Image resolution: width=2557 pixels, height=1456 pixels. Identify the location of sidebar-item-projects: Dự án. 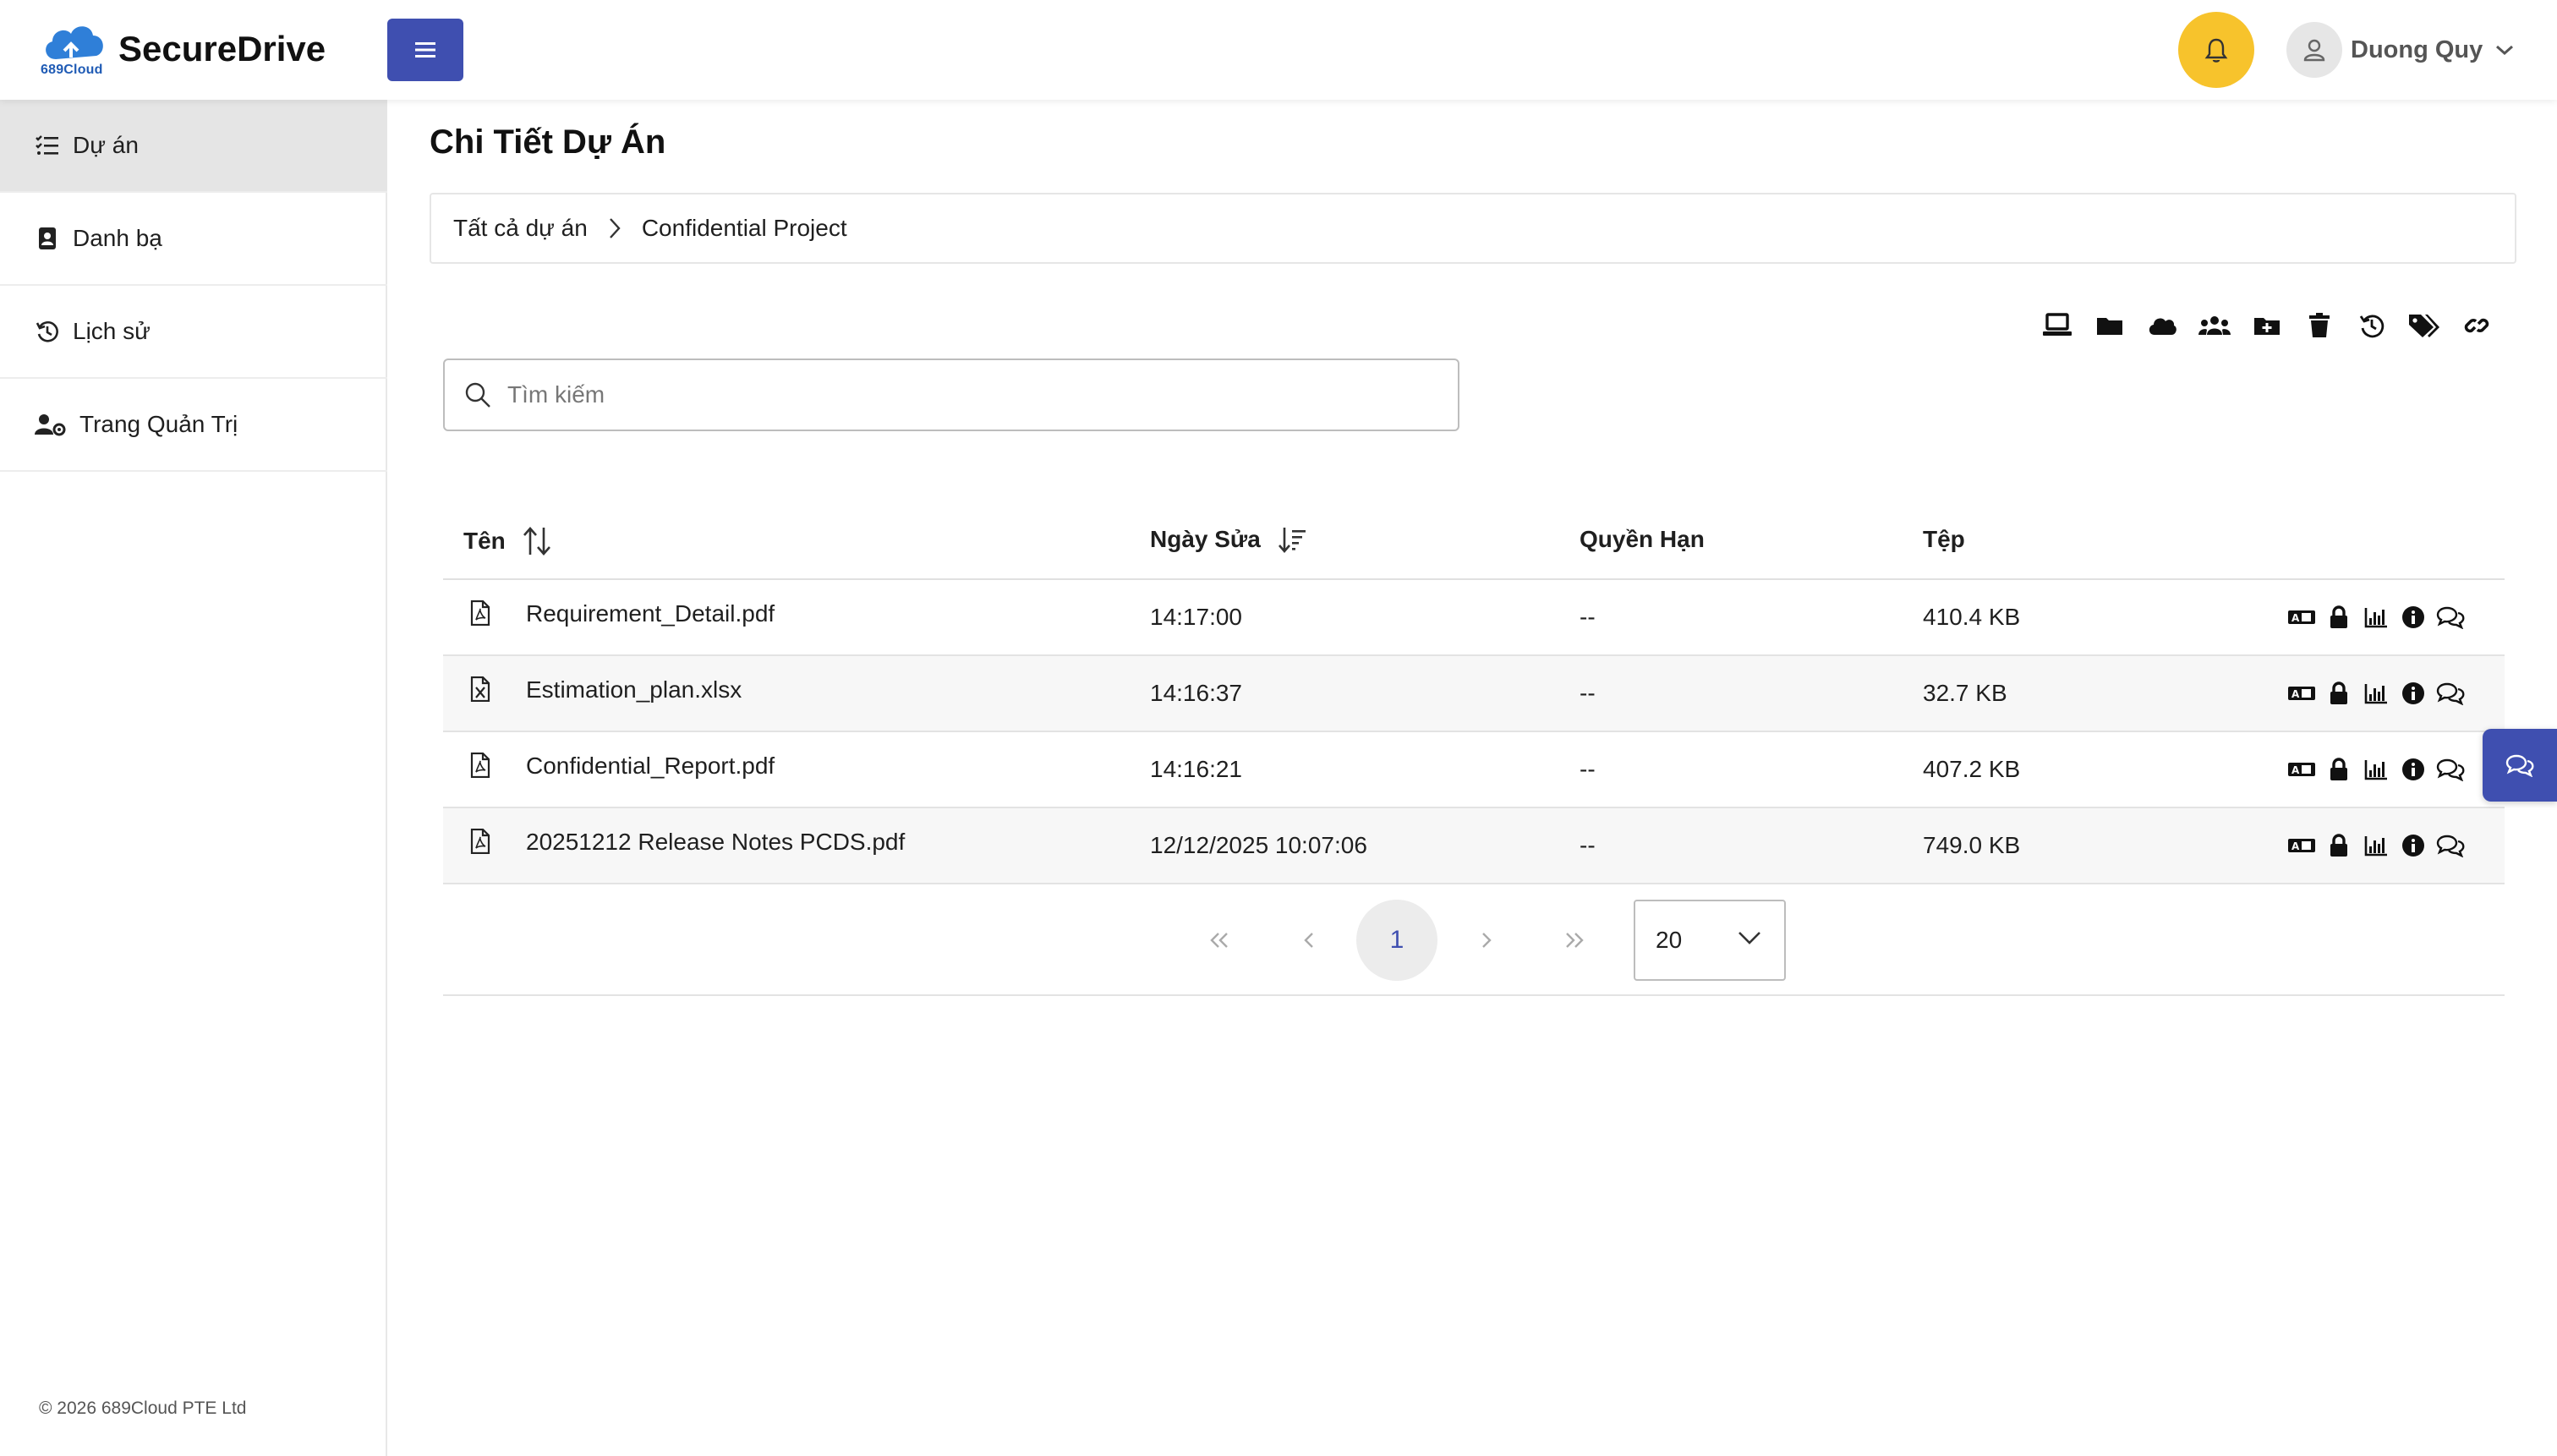
(193, 146).